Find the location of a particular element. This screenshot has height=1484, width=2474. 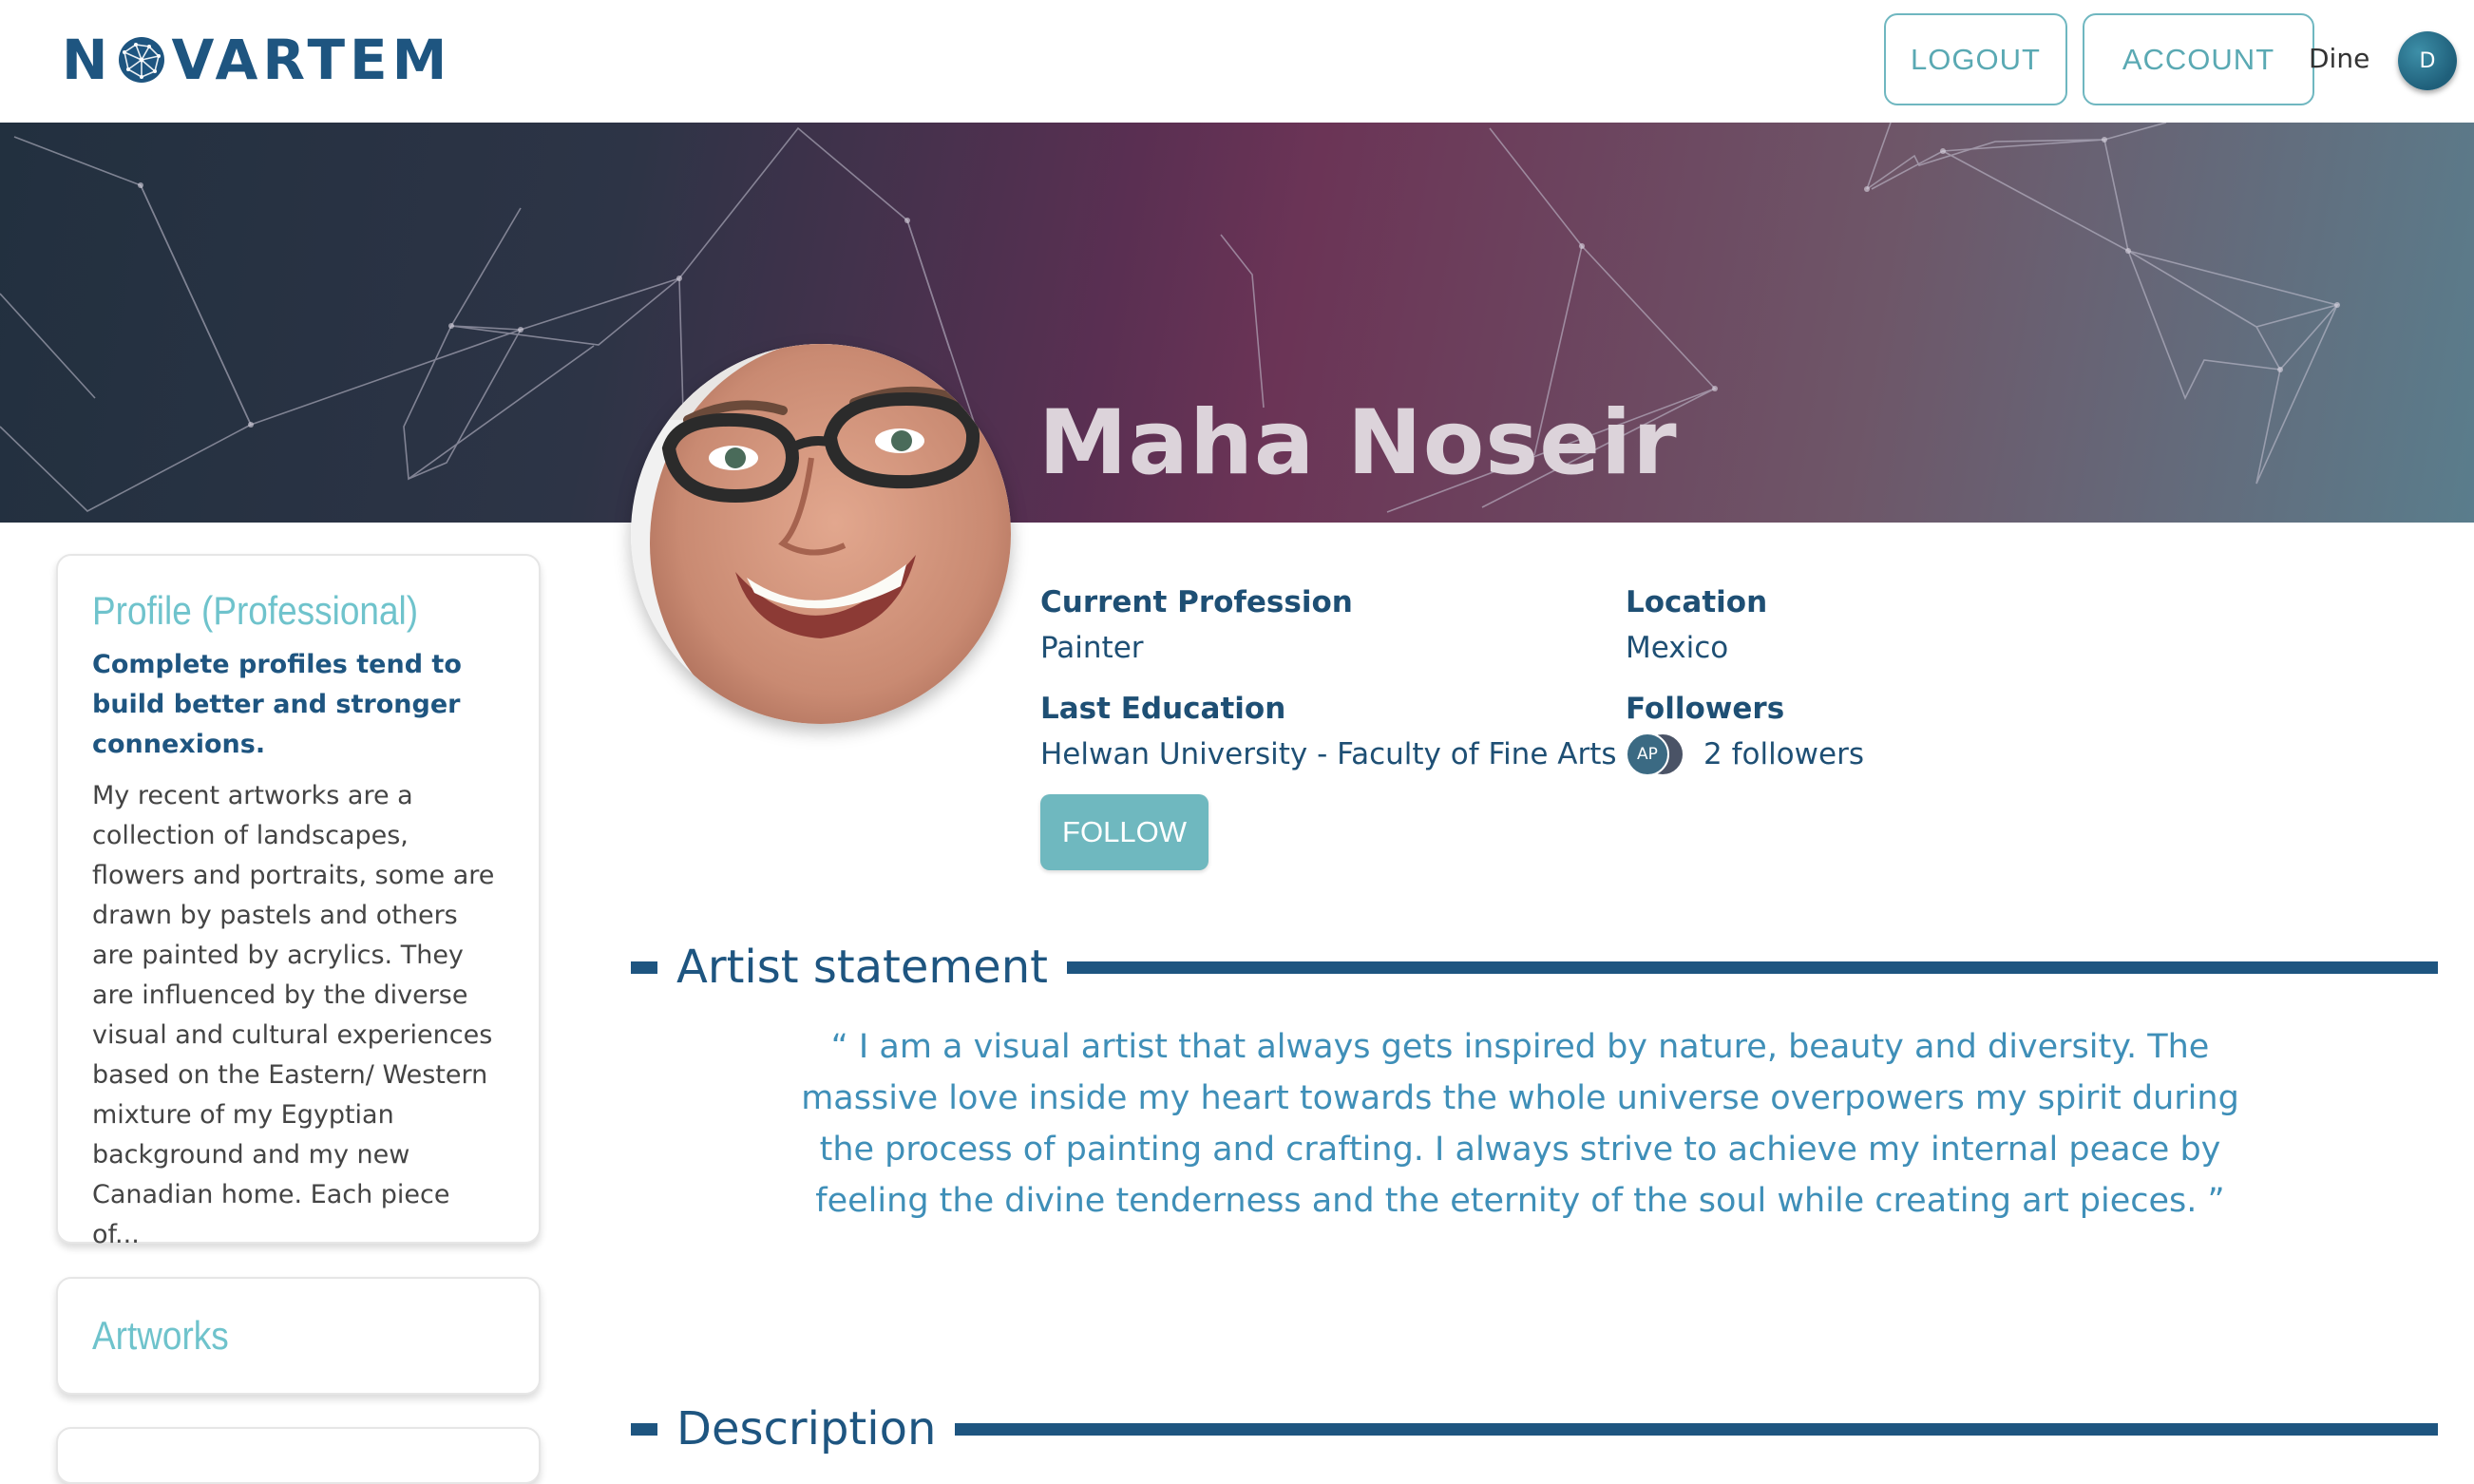

user-avatar: D is located at coordinates (2427, 60).